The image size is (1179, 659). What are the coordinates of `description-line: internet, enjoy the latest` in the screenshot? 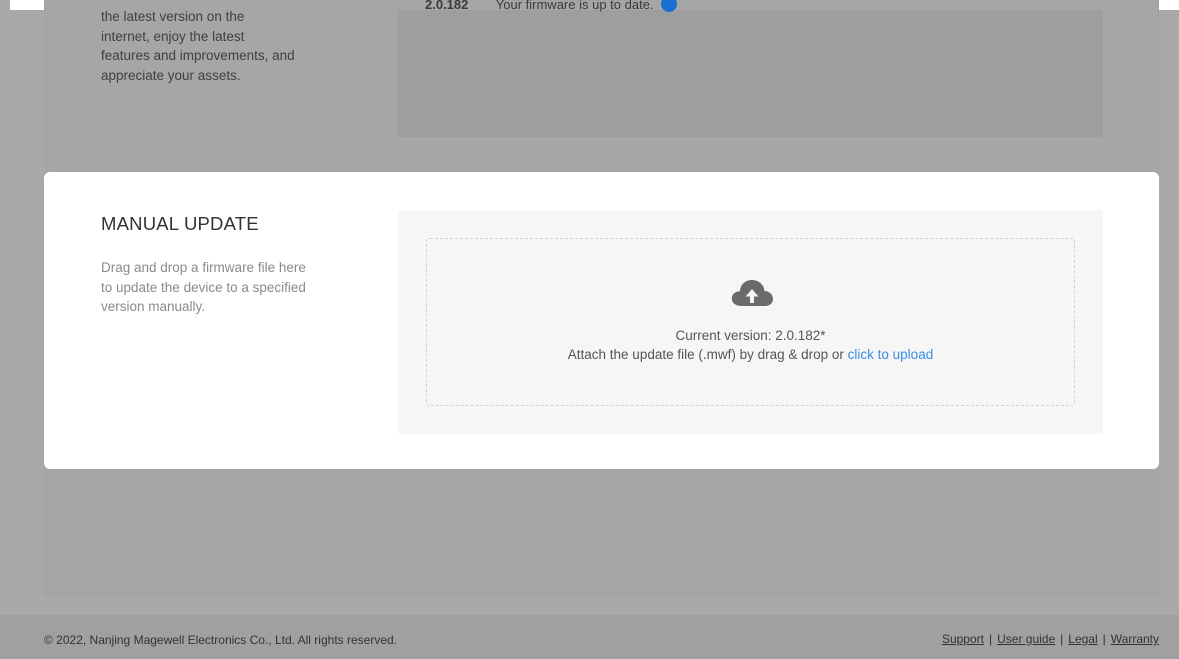 It's located at (173, 36).